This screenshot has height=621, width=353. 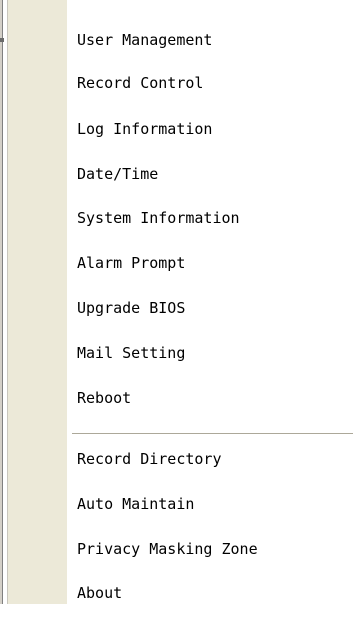 What do you see at coordinates (104, 398) in the screenshot?
I see `menu-item-label: Reboot` at bounding box center [104, 398].